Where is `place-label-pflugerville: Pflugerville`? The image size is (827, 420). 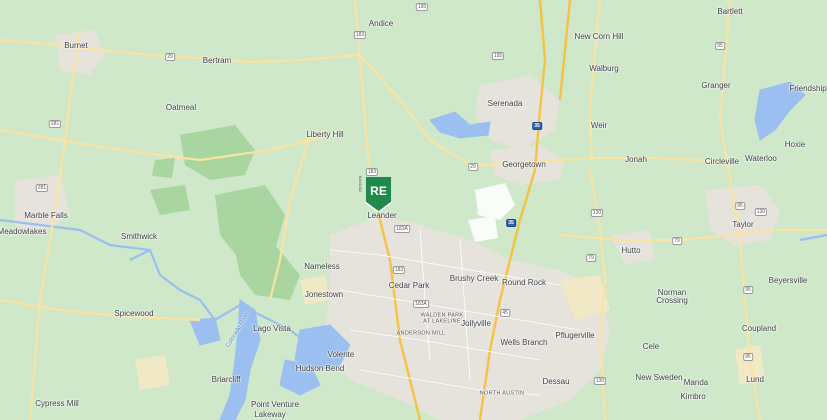 place-label-pflugerville: Pflugerville is located at coordinates (575, 335).